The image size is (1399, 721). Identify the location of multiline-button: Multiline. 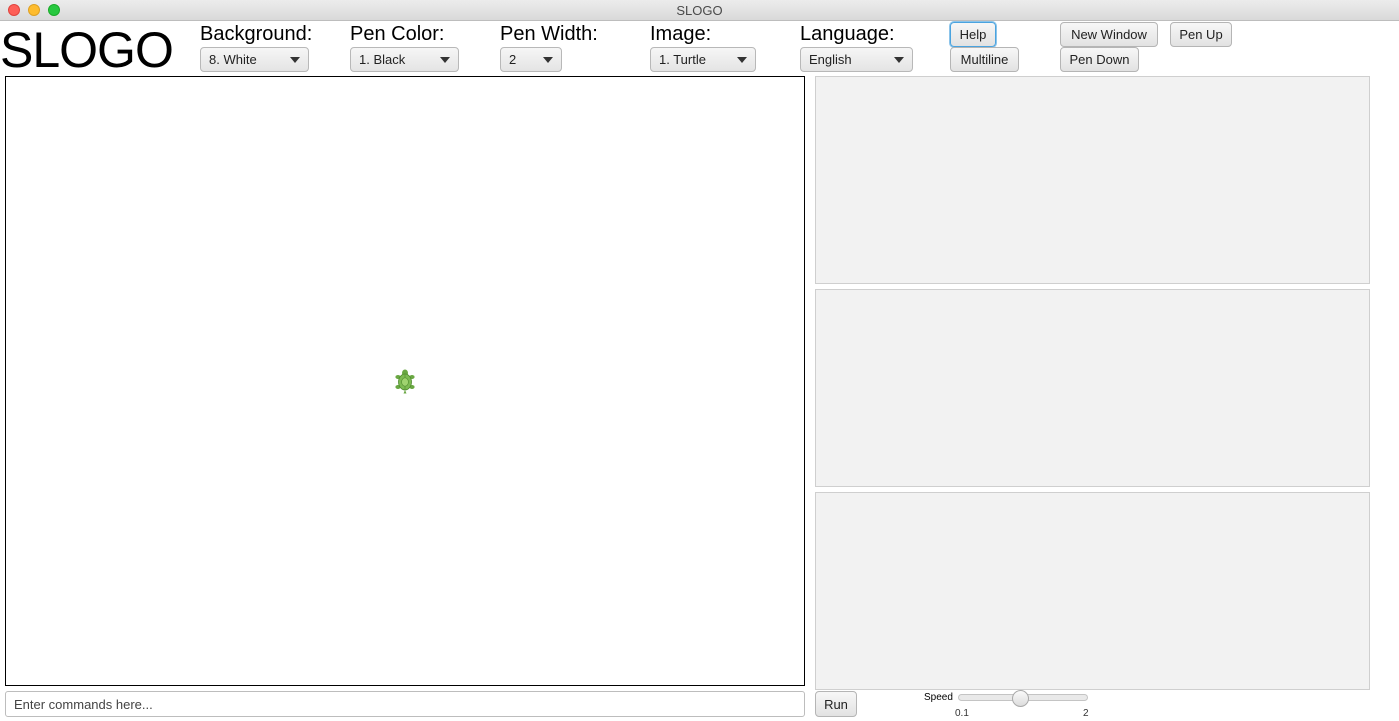
(984, 59).